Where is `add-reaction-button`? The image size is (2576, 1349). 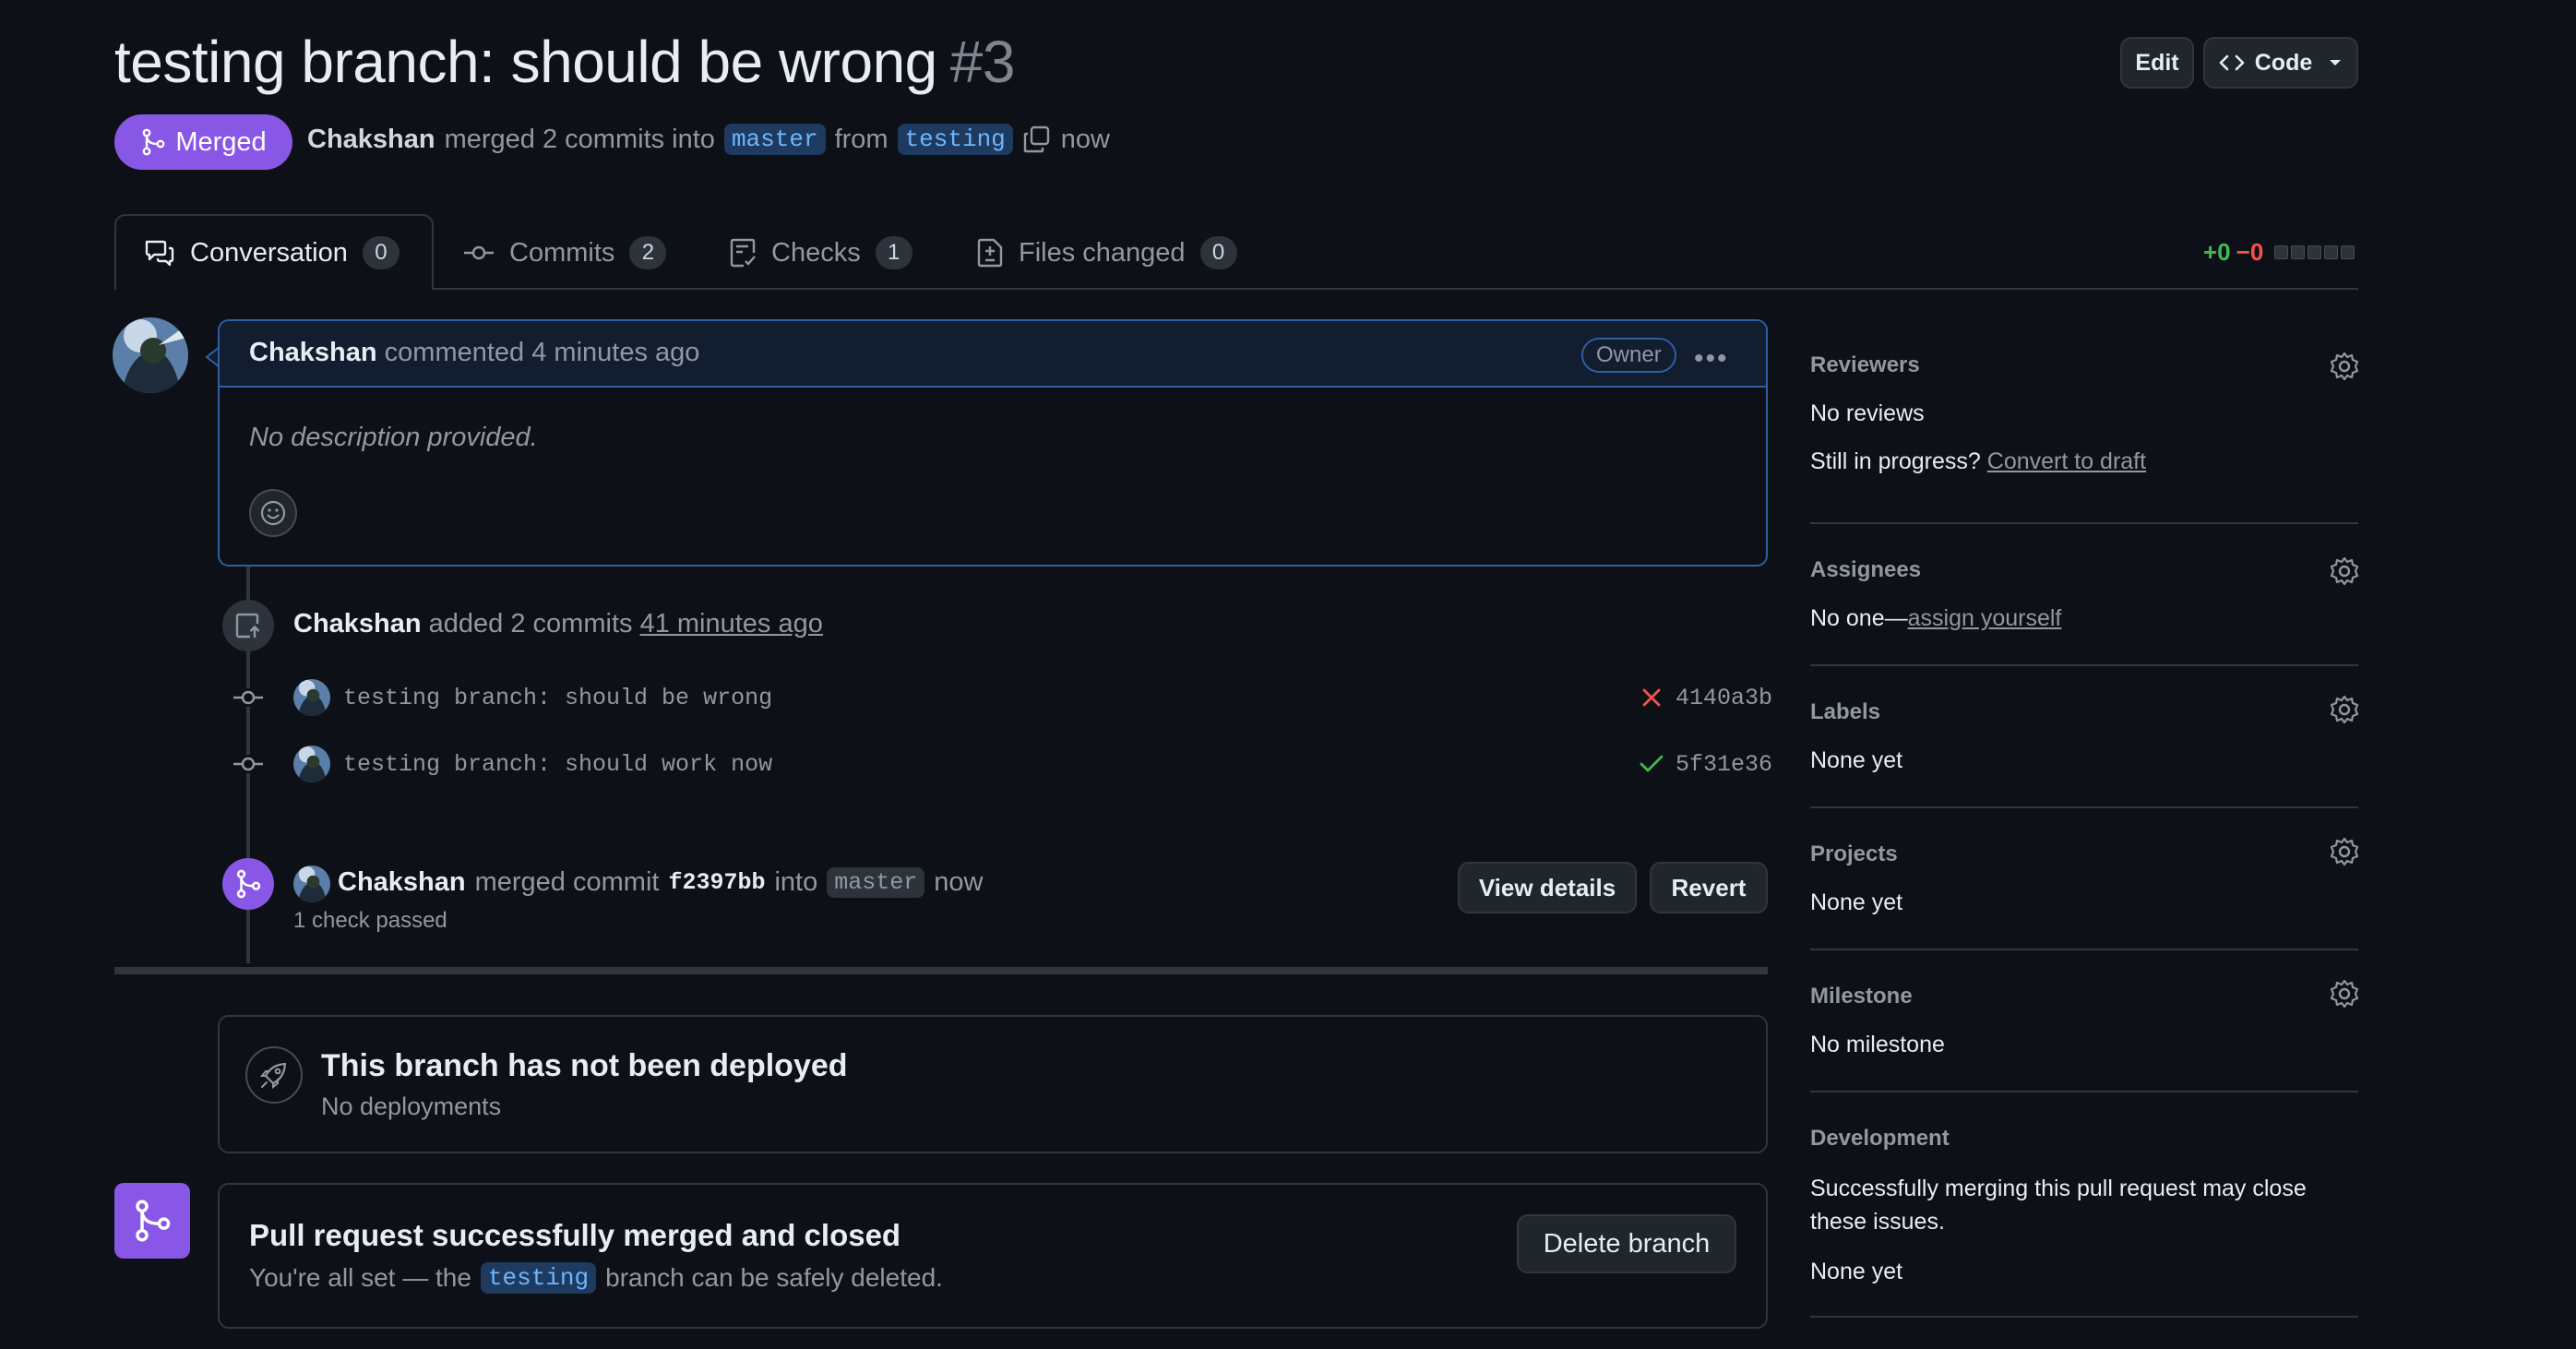 add-reaction-button is located at coordinates (273, 513).